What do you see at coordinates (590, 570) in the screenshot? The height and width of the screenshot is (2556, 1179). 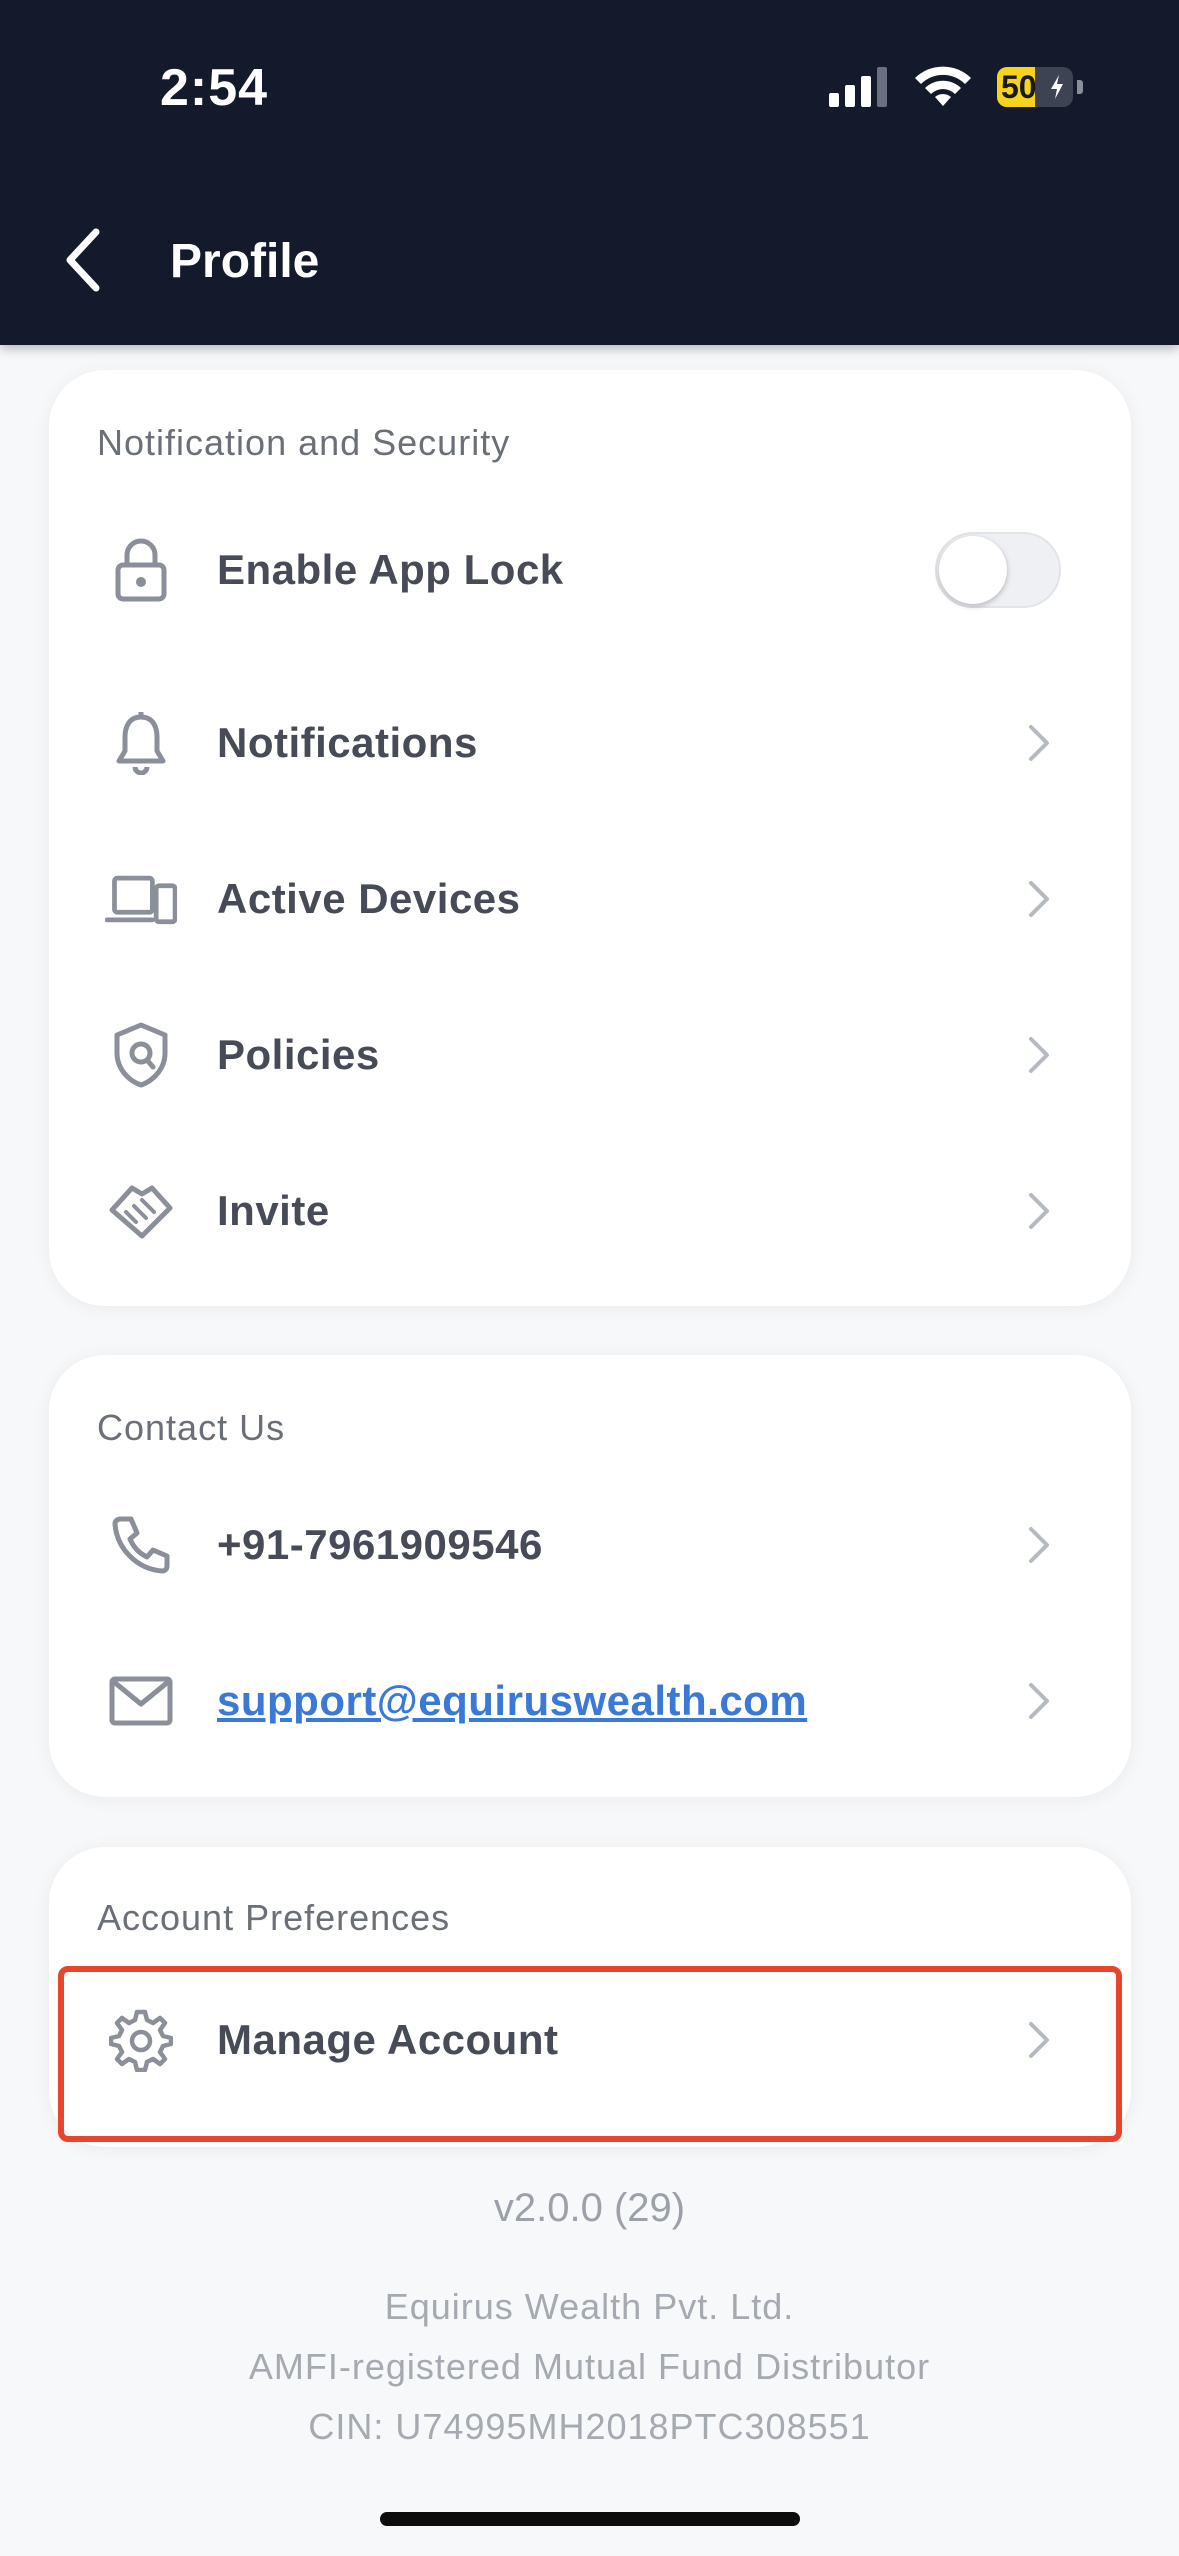 I see `app-lock-row: Enable App Lock` at bounding box center [590, 570].